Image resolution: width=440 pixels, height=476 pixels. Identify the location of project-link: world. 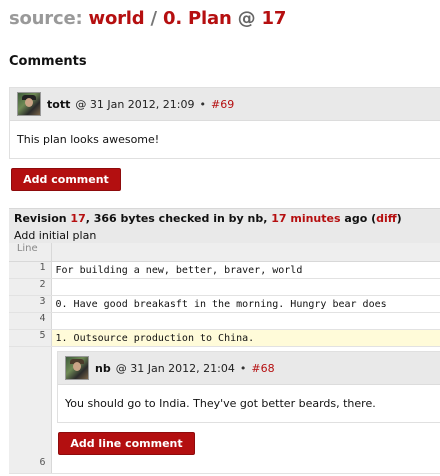
(117, 18).